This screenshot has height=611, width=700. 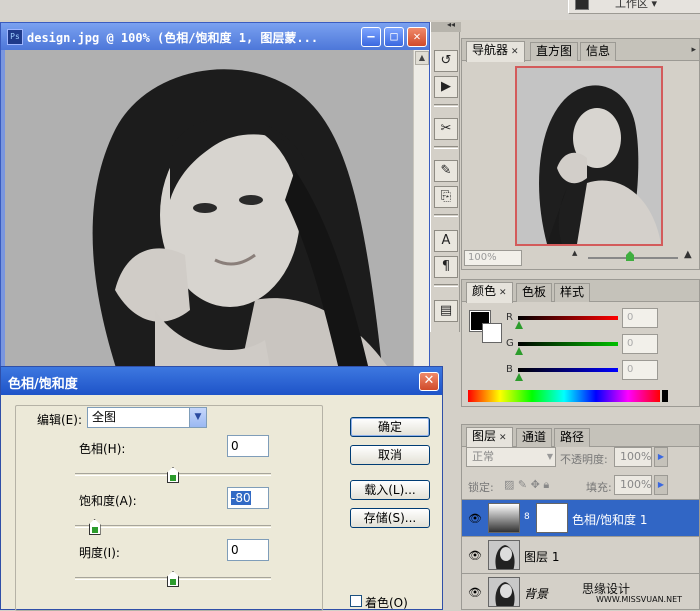 What do you see at coordinates (526, 485) in the screenshot?
I see `lock-icons: ▨ ✎ ✥ 🔒︎` at bounding box center [526, 485].